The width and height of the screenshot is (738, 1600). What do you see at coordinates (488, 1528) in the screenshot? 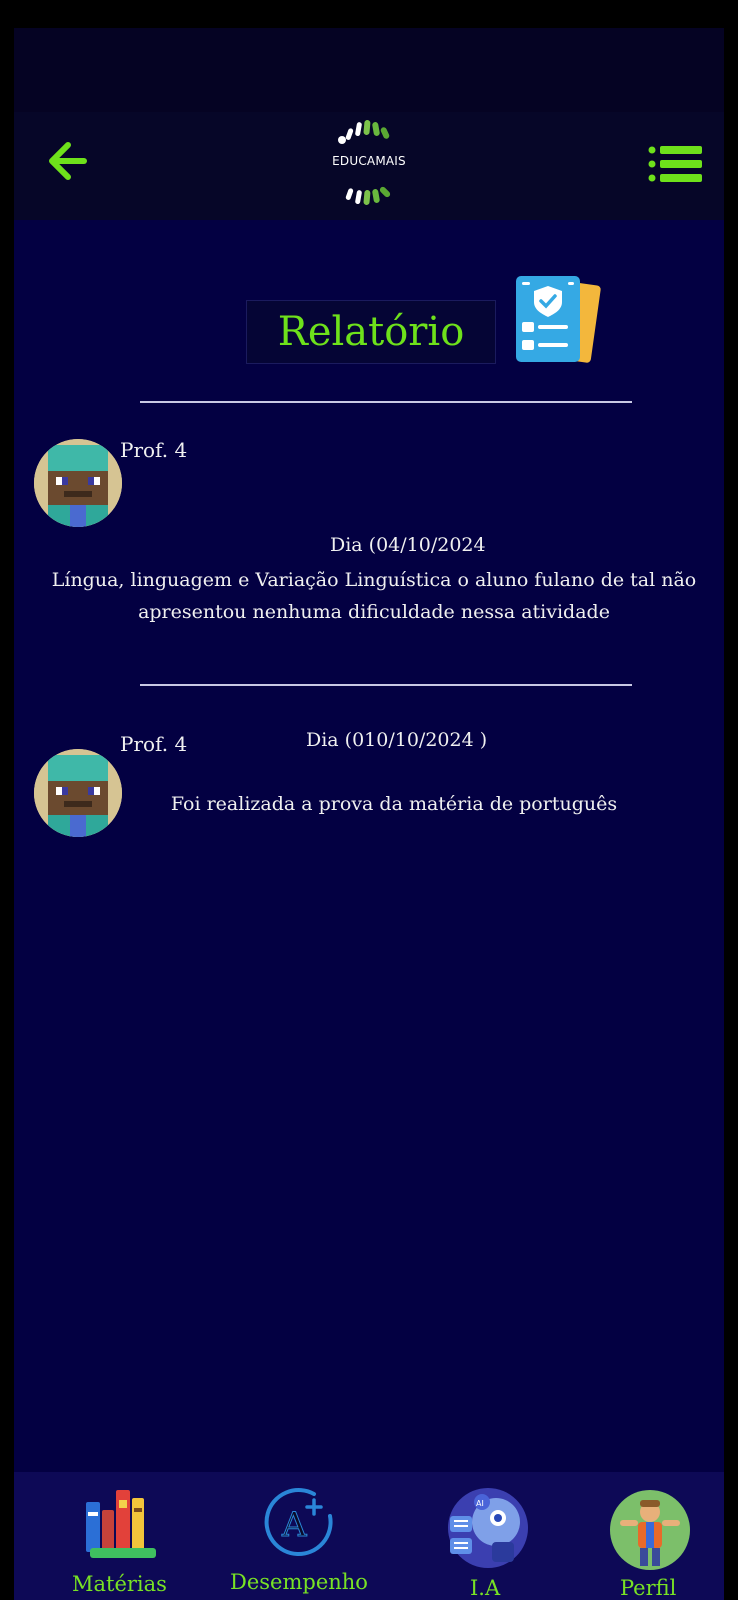
I see `robot-ai-icon: AI` at bounding box center [488, 1528].